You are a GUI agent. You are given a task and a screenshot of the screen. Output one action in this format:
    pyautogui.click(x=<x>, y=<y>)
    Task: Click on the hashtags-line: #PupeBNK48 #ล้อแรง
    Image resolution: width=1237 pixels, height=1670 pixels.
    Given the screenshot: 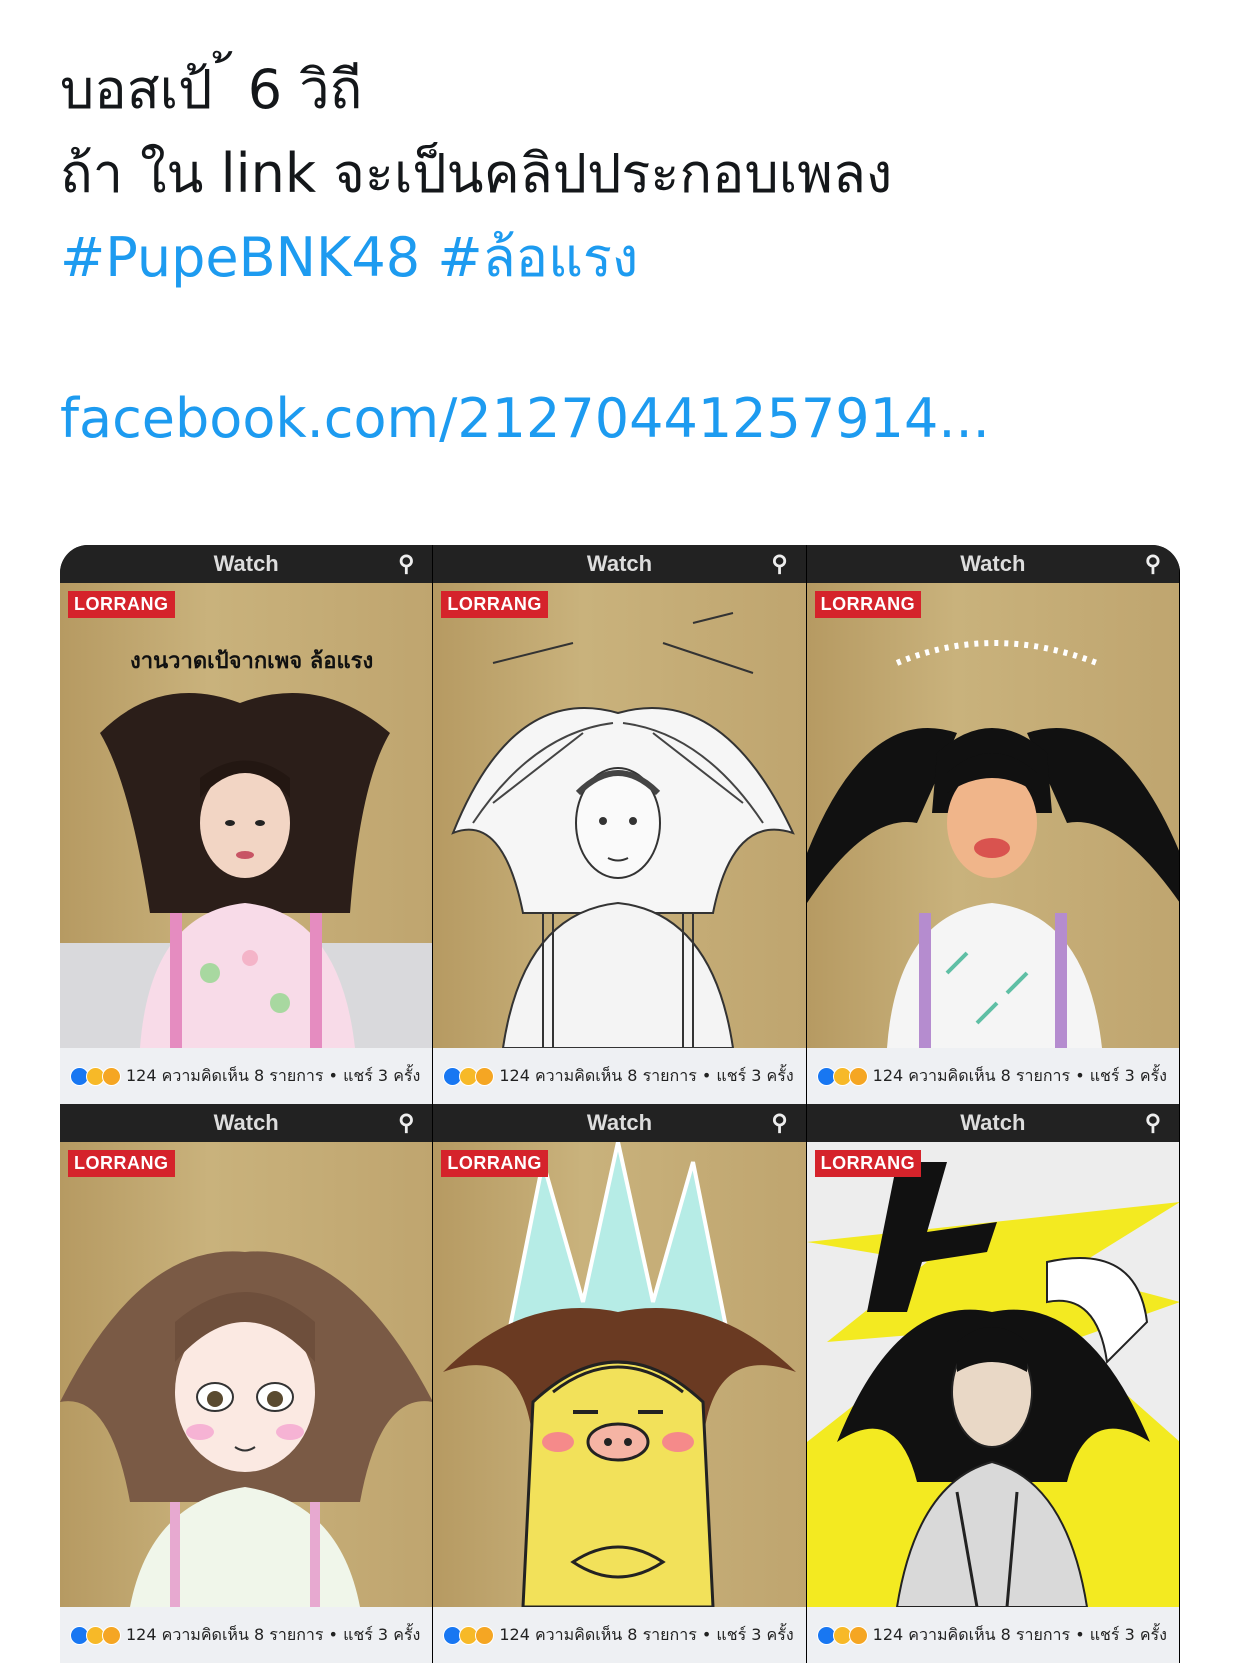 What is the action you would take?
    pyautogui.click(x=620, y=258)
    